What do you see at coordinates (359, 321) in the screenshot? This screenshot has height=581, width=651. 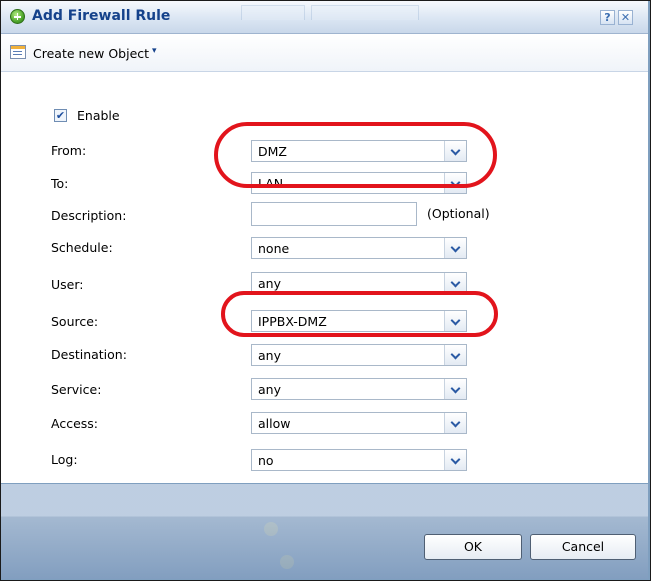 I see `source-select: IPPBX-DMZ` at bounding box center [359, 321].